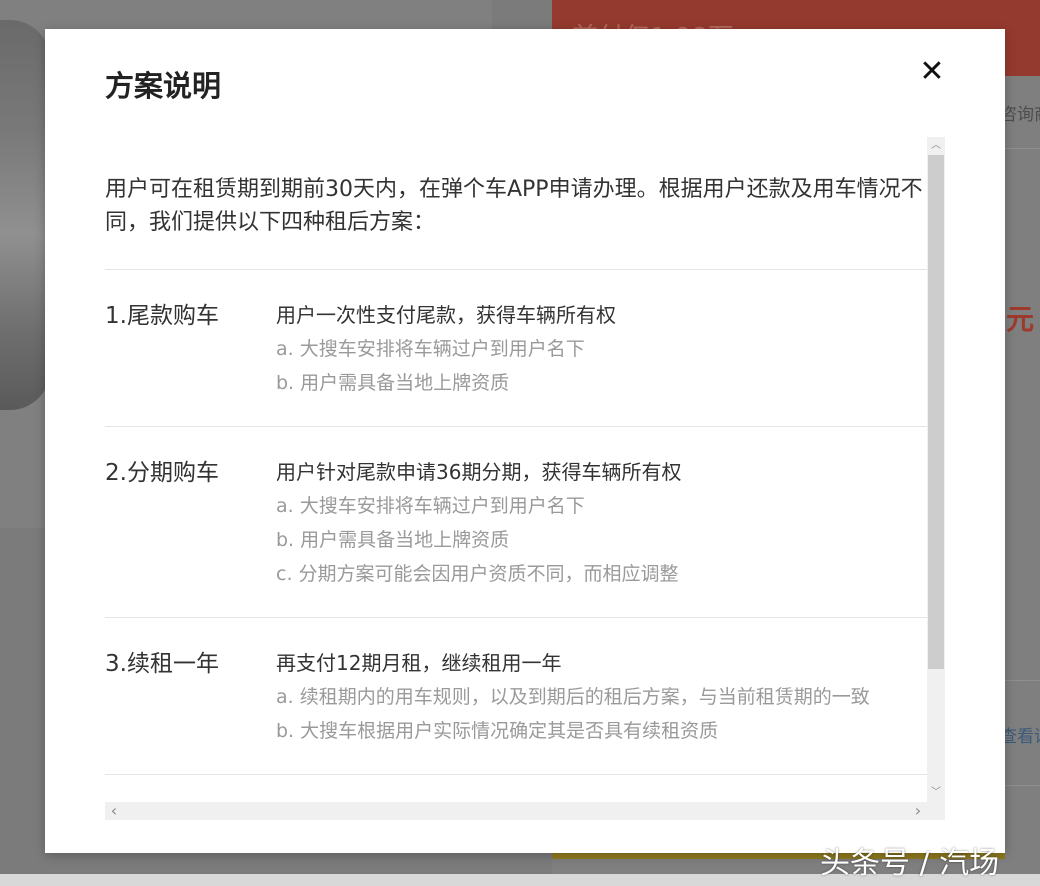 The height and width of the screenshot is (886, 1040). What do you see at coordinates (477, 574) in the screenshot?
I see `plan-note: c. 分期方案可能会因用户资质不同，而相应调整` at bounding box center [477, 574].